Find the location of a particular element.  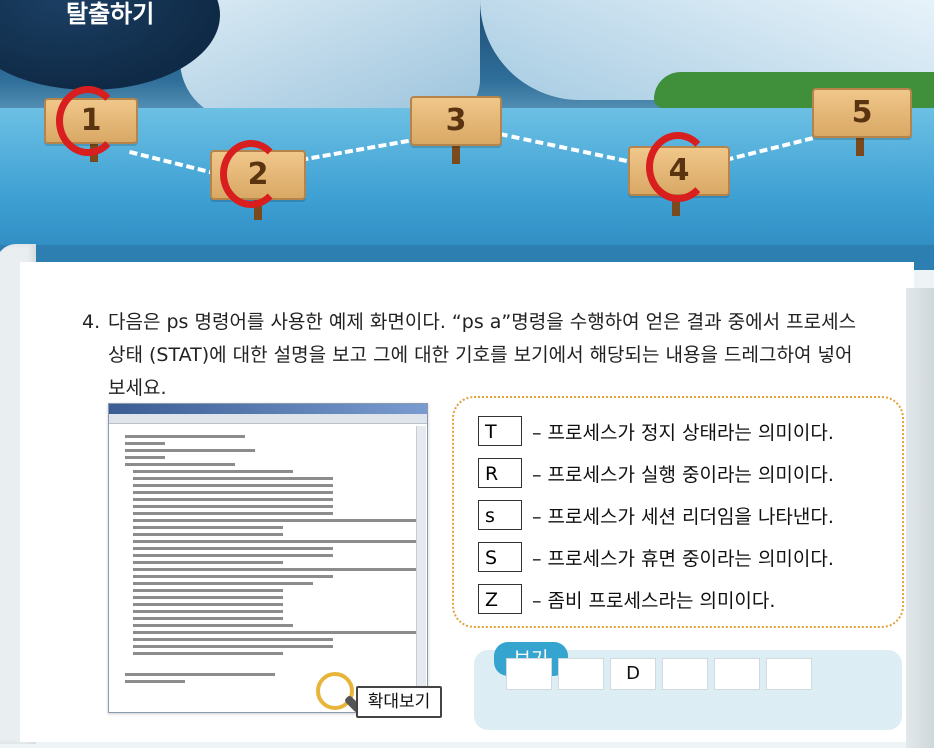

drop-slot: R is located at coordinates (500, 473).